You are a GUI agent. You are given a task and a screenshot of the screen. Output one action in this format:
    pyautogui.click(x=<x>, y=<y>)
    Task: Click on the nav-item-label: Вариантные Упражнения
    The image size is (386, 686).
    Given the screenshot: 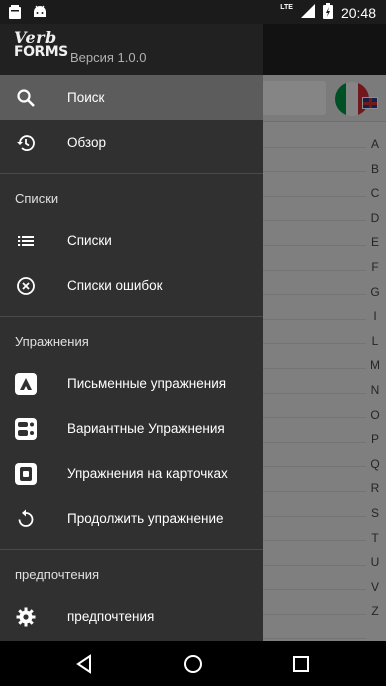 What is the action you would take?
    pyautogui.click(x=146, y=428)
    